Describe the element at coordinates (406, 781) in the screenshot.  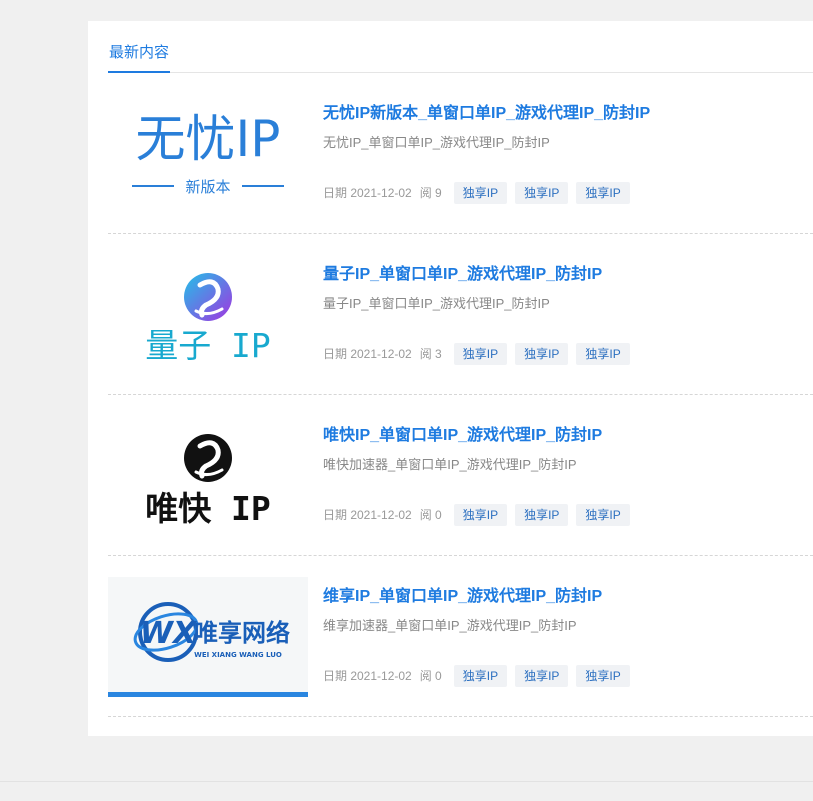
I see `footer-divider` at that location.